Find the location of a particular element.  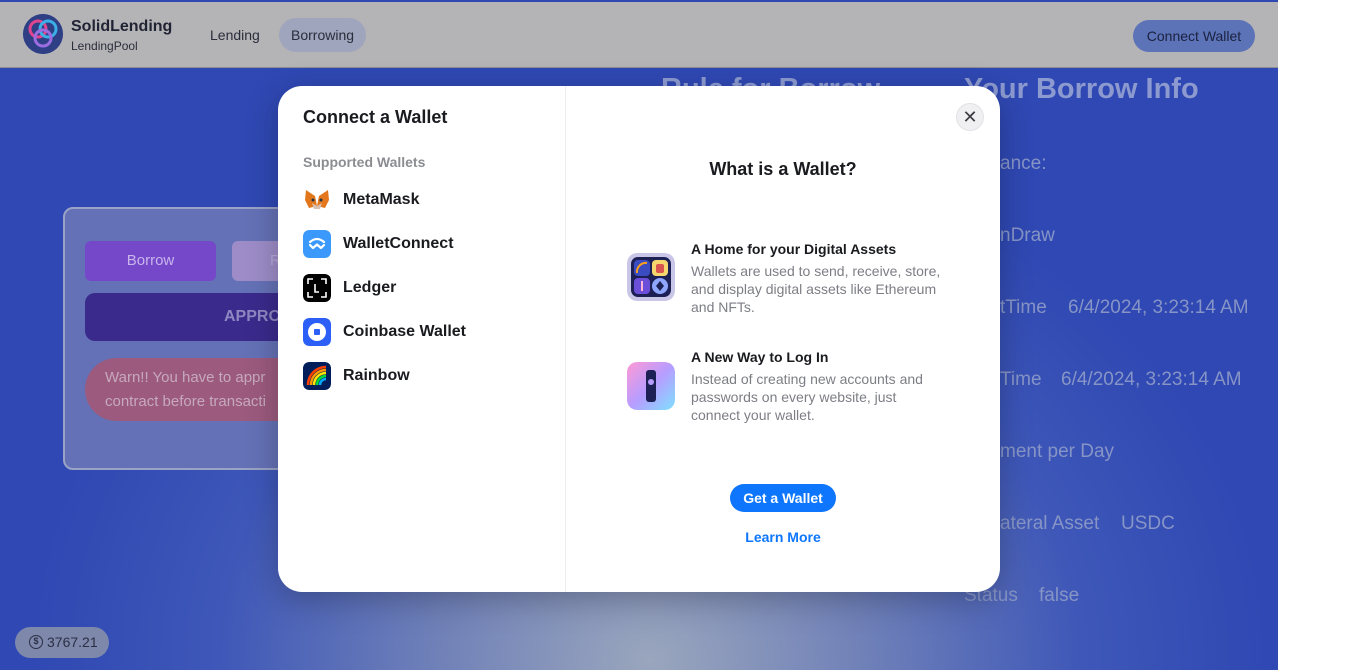

feature-title-home: A Home for your Digital Assets is located at coordinates (794, 249).